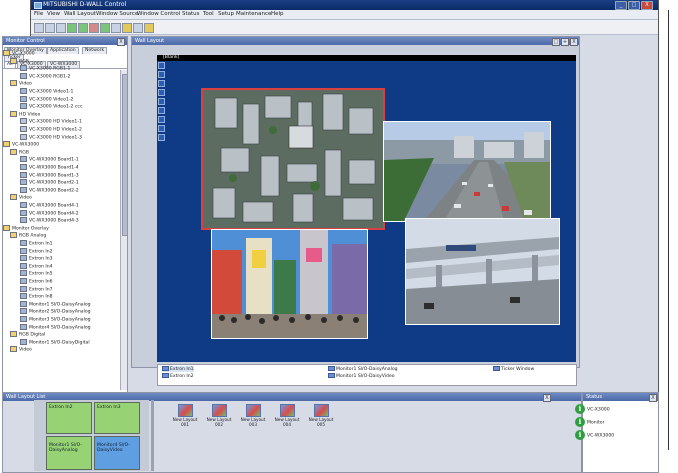 This screenshot has height=473, width=678. Describe the element at coordinates (49, 182) in the screenshot. I see `tree-node: VC-WX3000 Board2-1` at that location.